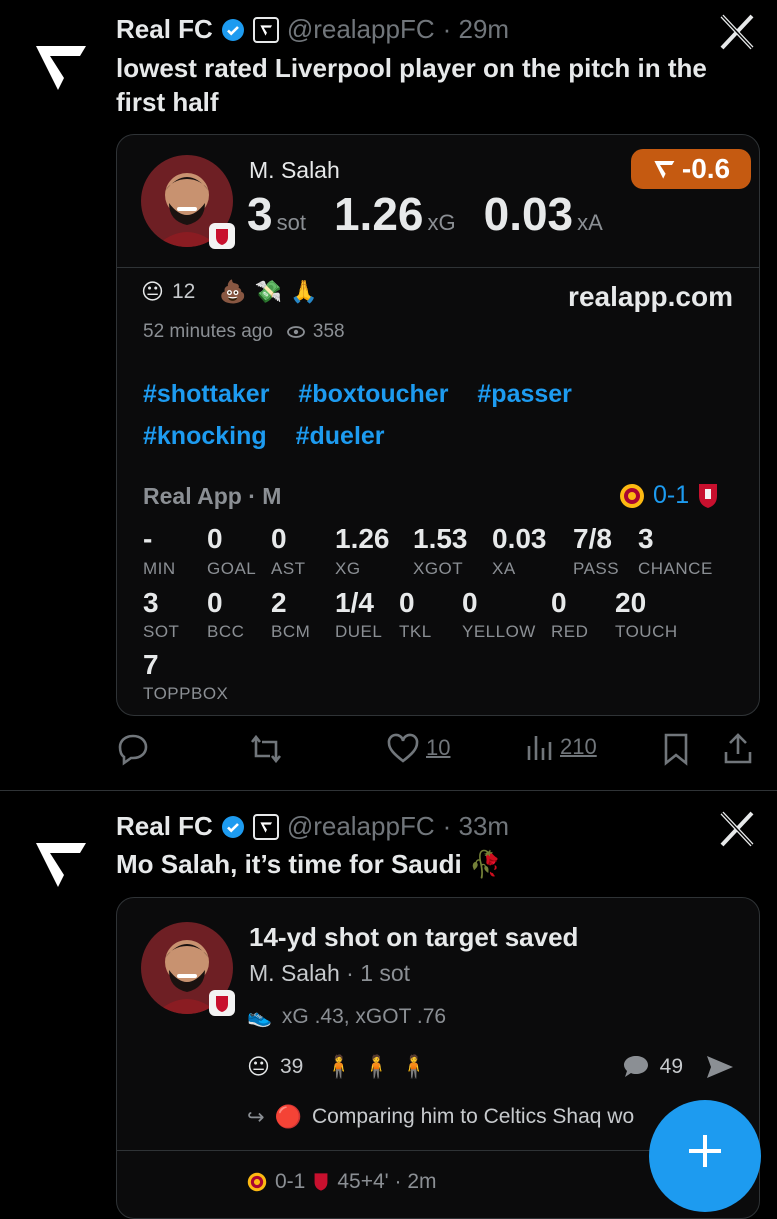 This screenshot has height=1219, width=777. I want to click on player-line: M. Salah · 1 sot, so click(329, 973).